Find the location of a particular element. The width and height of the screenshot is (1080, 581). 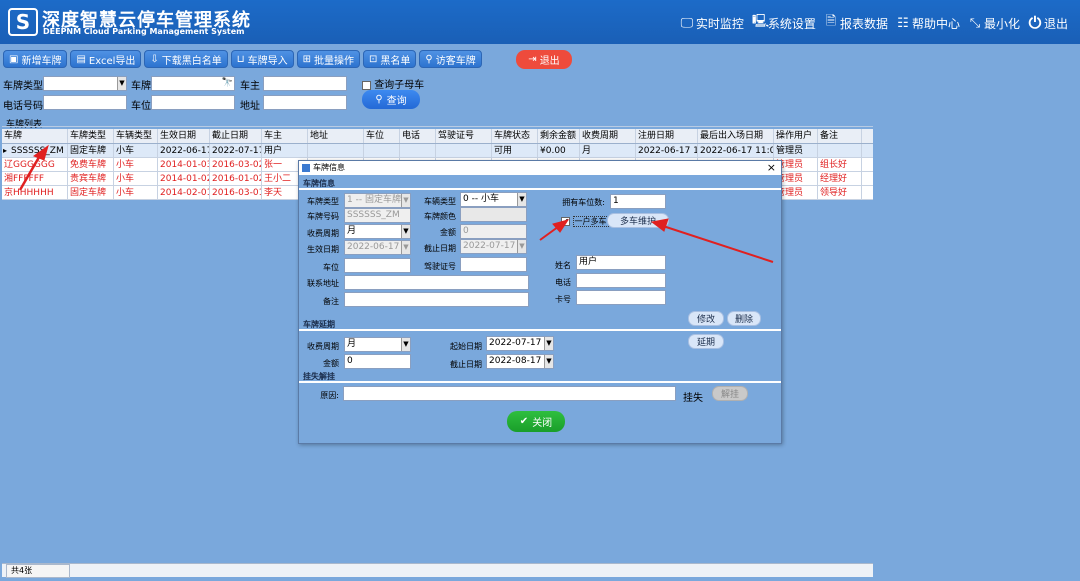

modify-button: 修改 is located at coordinates (706, 318).